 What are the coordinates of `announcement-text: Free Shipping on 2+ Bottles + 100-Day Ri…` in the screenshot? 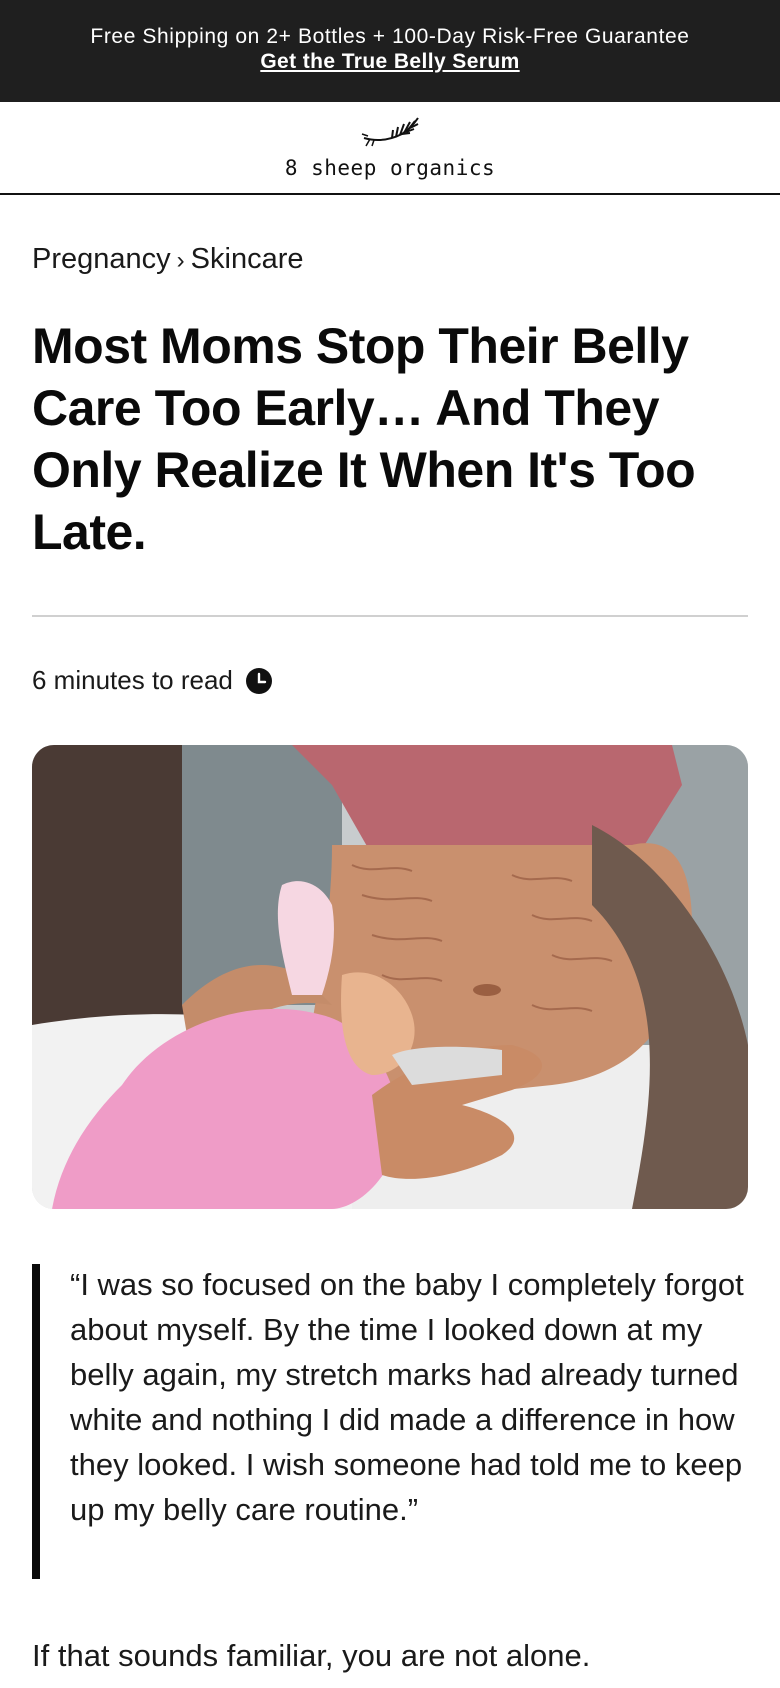 It's located at (390, 36).